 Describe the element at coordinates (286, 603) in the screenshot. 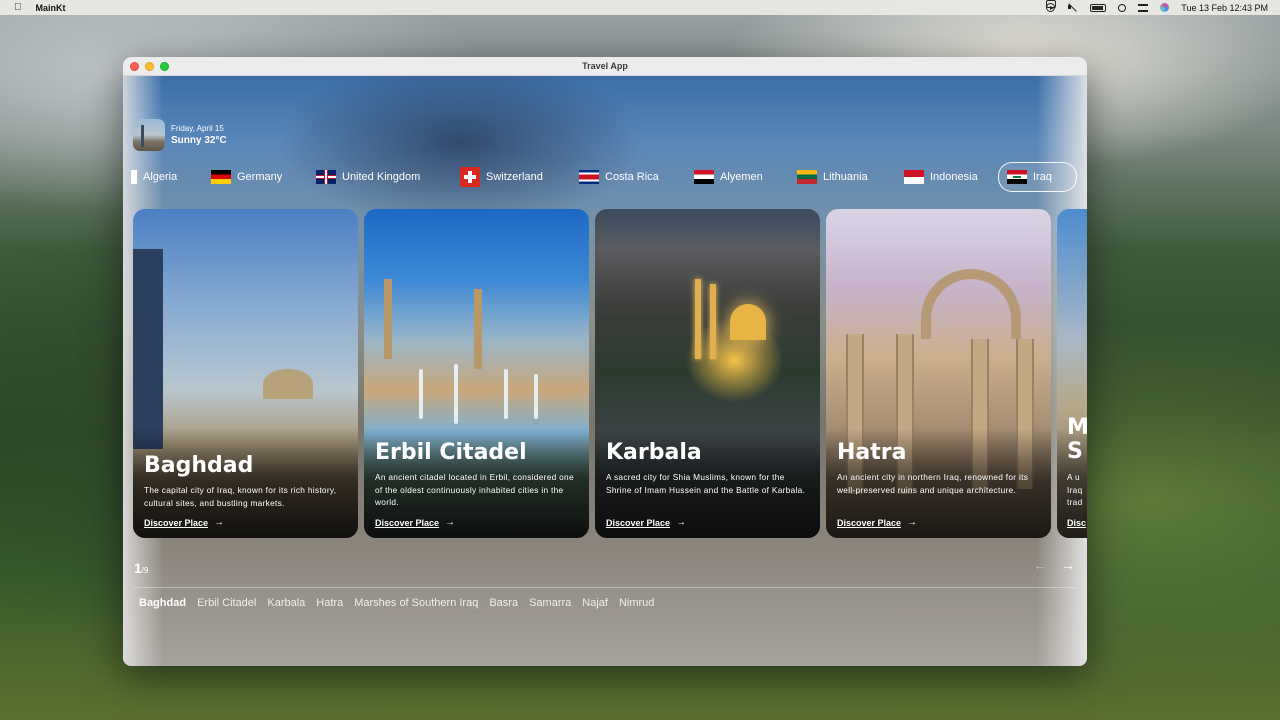

I see `place-item-karbala: Karbala` at that location.